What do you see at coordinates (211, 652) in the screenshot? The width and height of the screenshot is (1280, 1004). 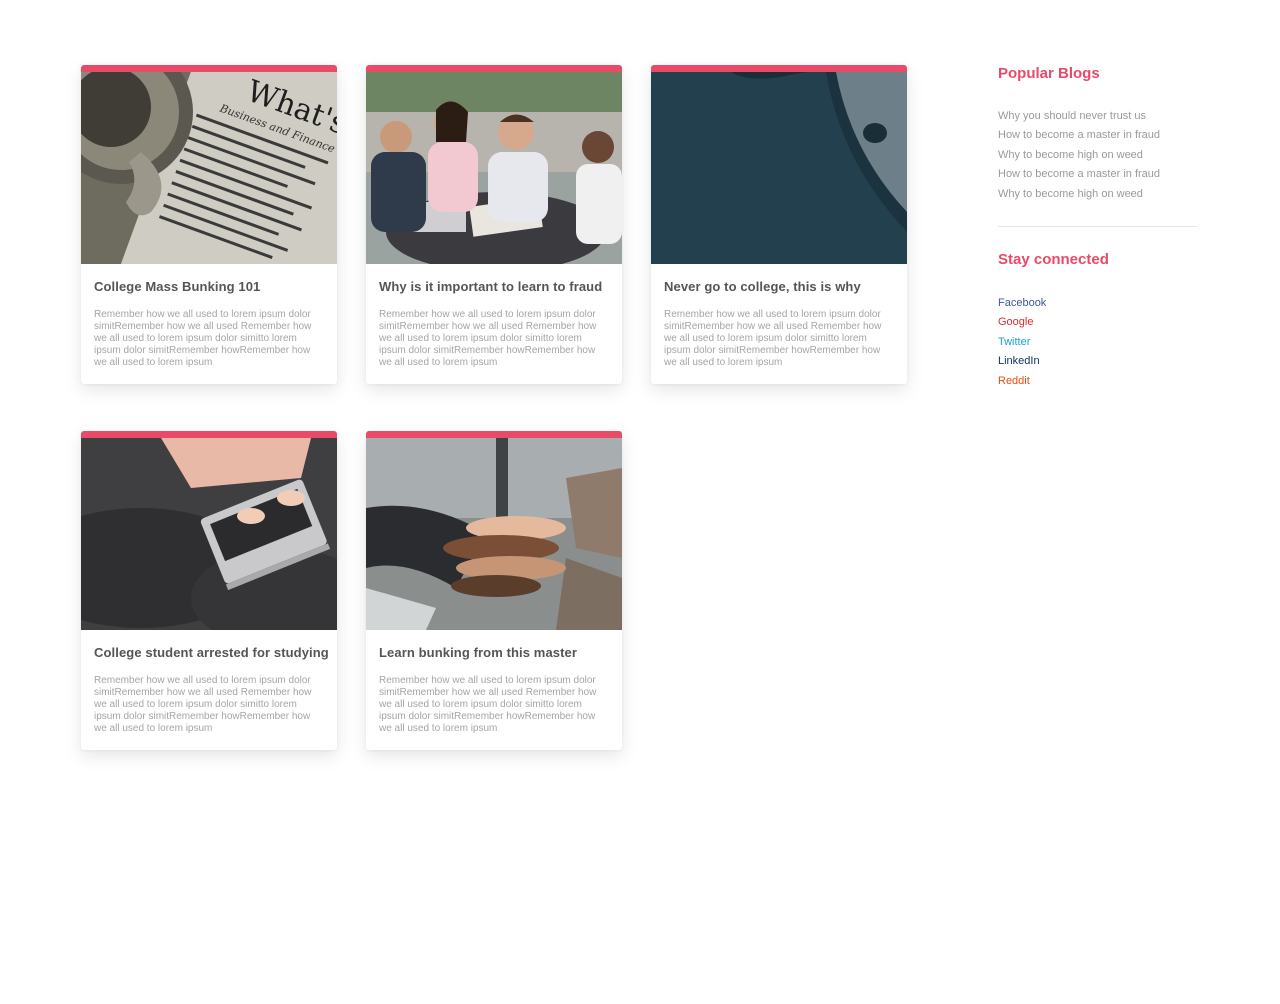 I see `card-title: College student arrested for studying` at bounding box center [211, 652].